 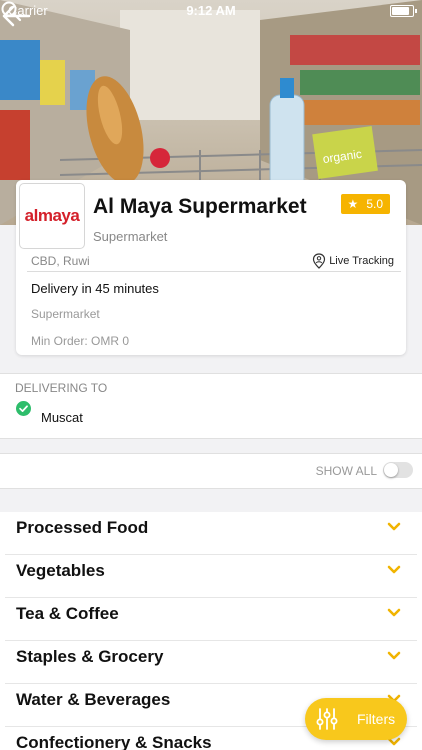 I want to click on status-bar: Carrier 9:12 AM, so click(x=211, y=11).